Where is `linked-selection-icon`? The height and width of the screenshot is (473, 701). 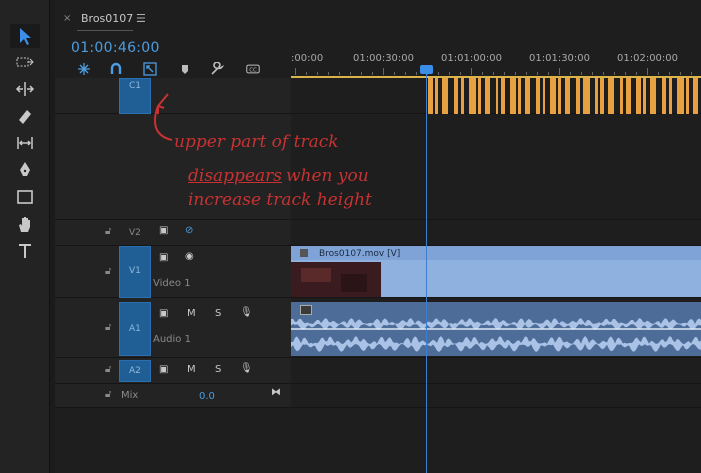 linked-selection-icon is located at coordinates (150, 69).